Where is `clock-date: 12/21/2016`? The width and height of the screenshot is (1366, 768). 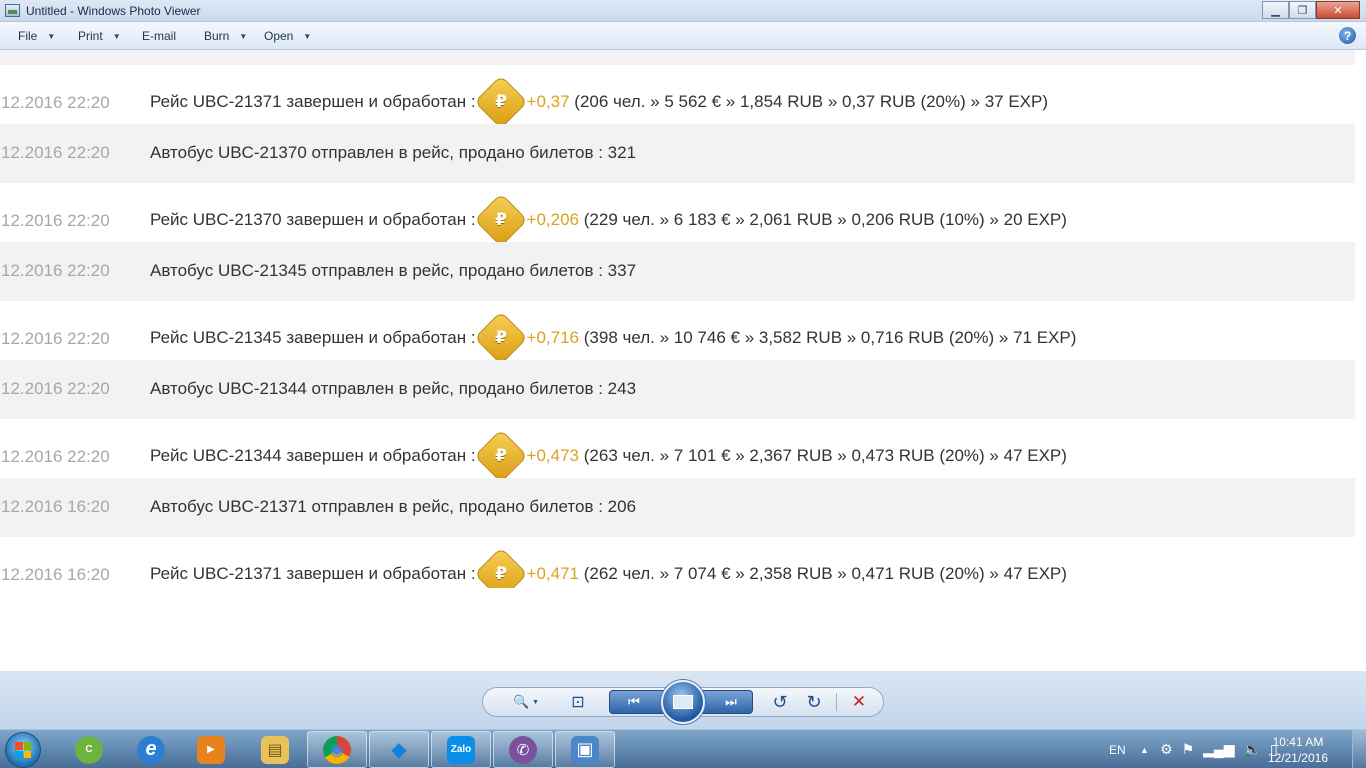
clock-date: 12/21/2016 is located at coordinates (1297, 758).